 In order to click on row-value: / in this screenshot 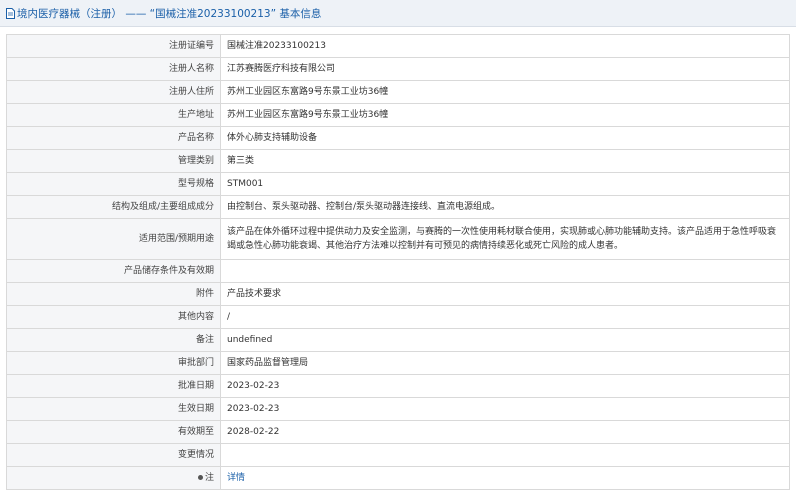, I will do `click(505, 317)`.